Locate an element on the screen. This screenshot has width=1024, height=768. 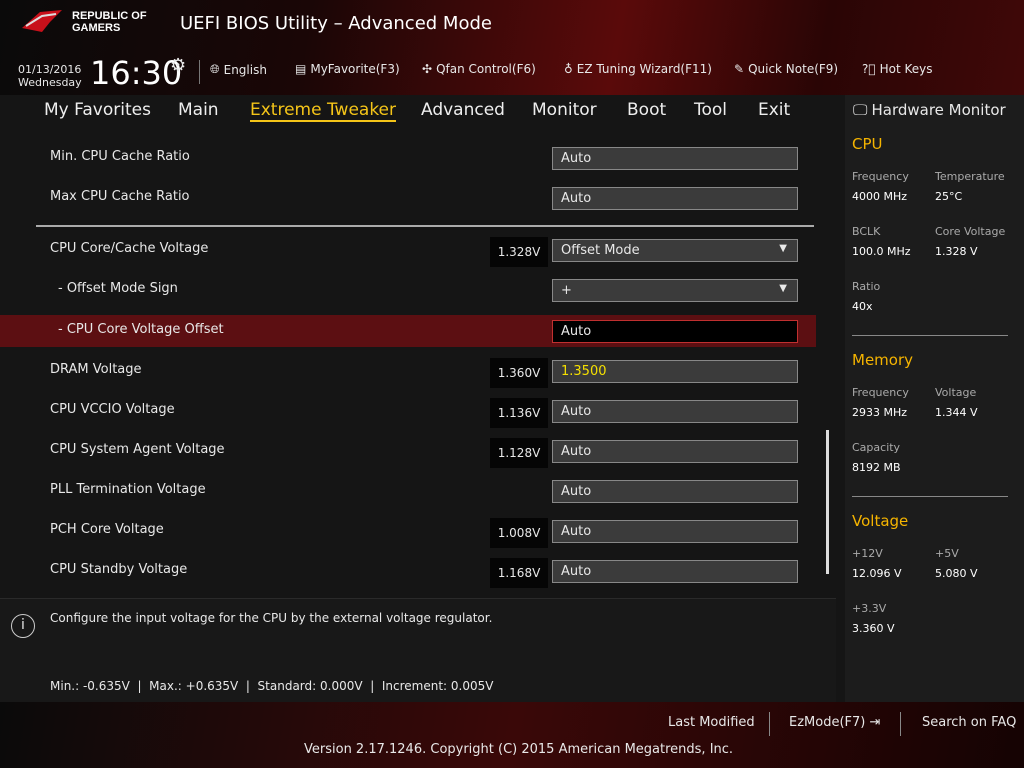
cpu-ratio: 40x is located at coordinates (862, 306).